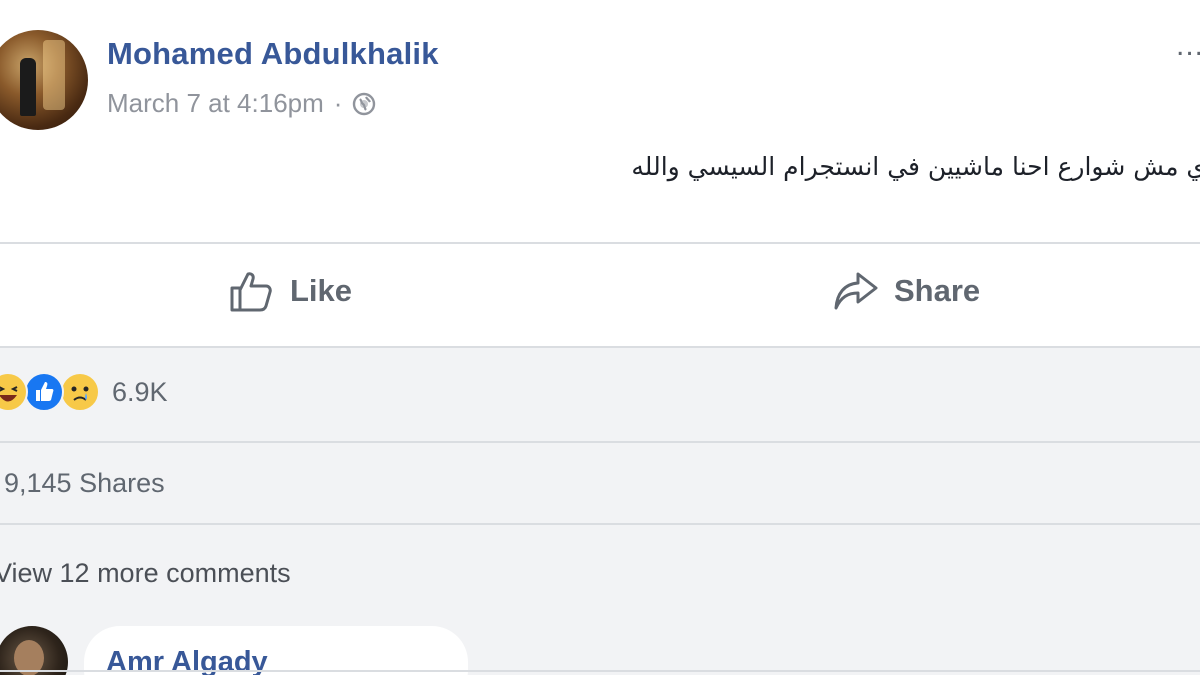 Image resolution: width=1200 pixels, height=675 pixels. Describe the element at coordinates (215, 103) in the screenshot. I see `post-timestamp: March 7 at 4:16pm` at that location.